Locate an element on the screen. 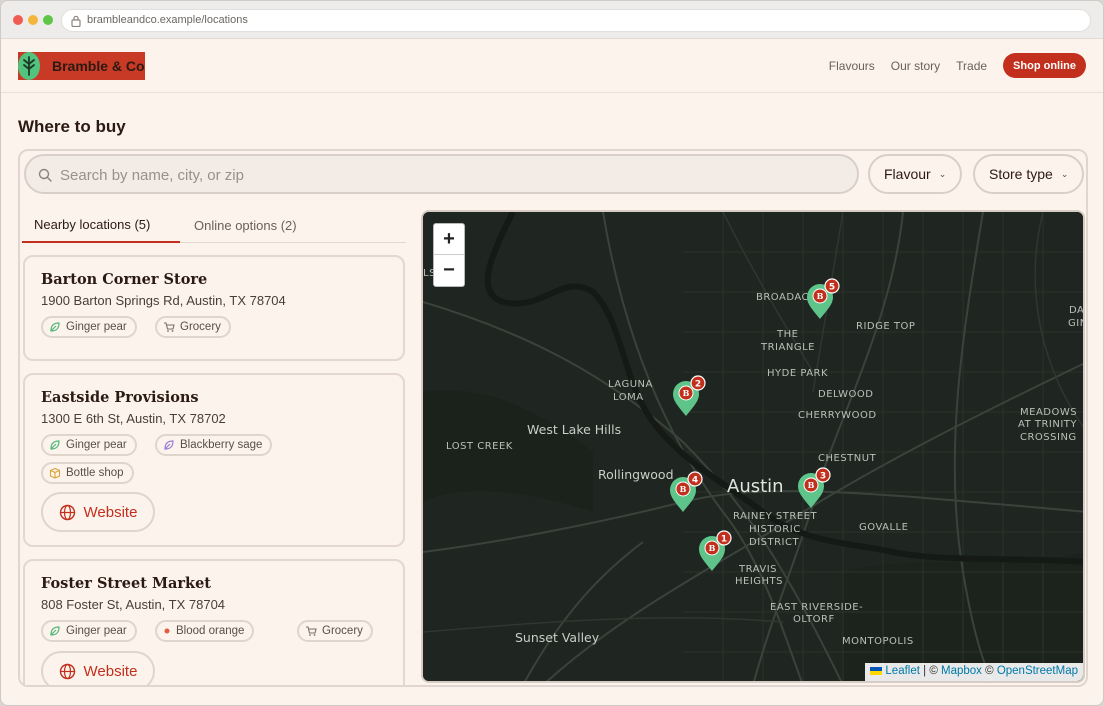 Image resolution: width=1104 pixels, height=706 pixels. tab-nearby-locations: Nearby locations (5) is located at coordinates (101, 225).